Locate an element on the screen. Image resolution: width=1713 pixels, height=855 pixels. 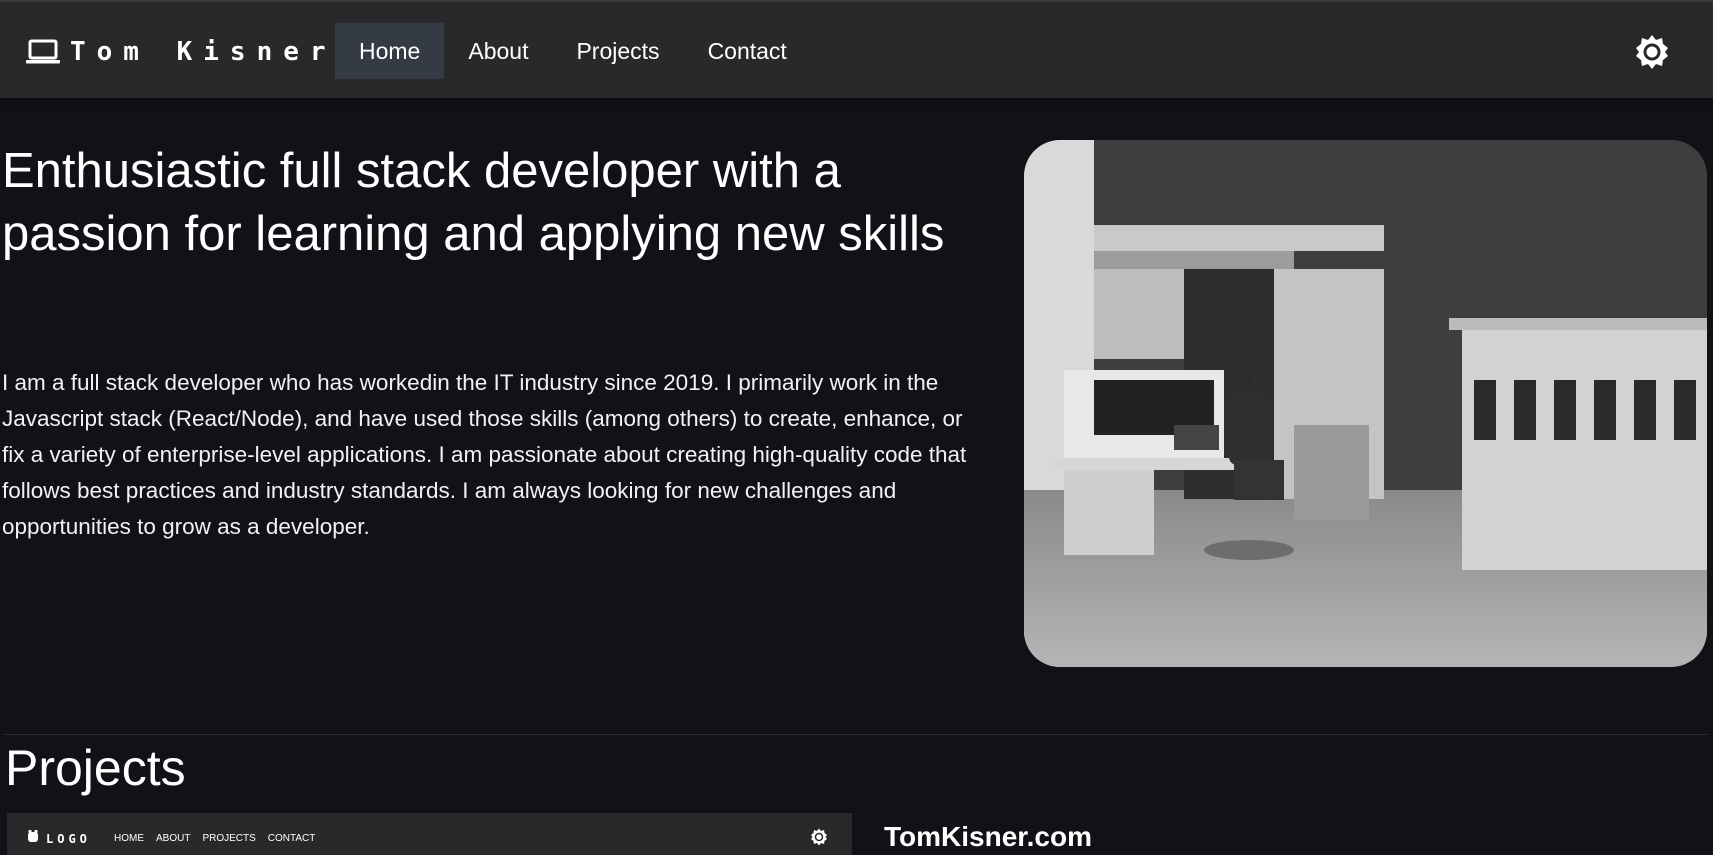
section-divider is located at coordinates (856, 734).